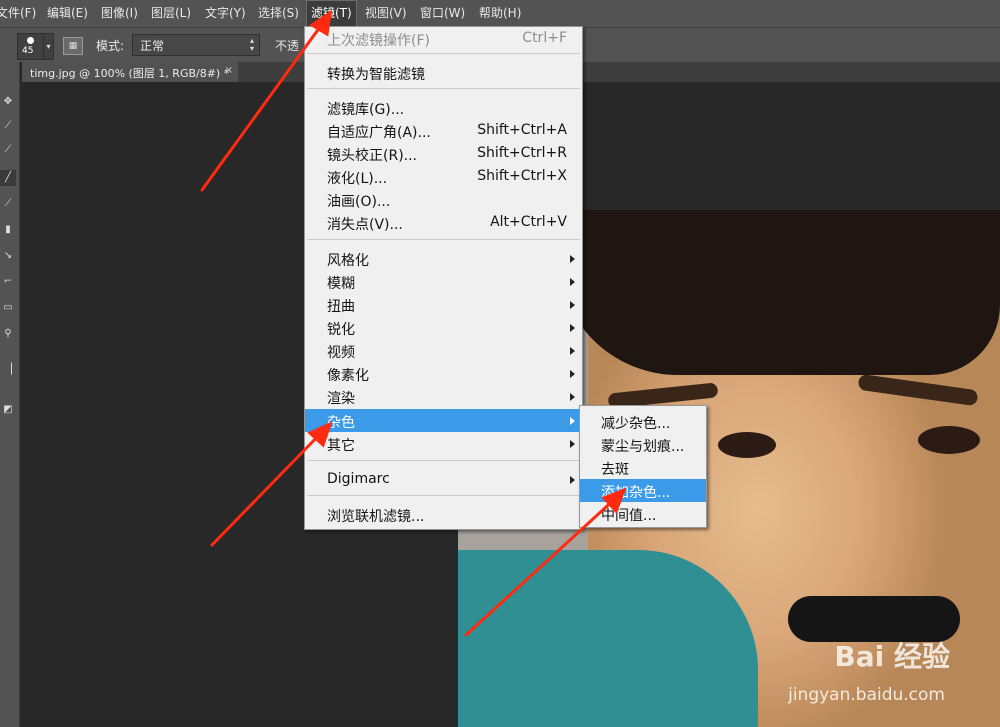 The height and width of the screenshot is (727, 1000). What do you see at coordinates (251, 44) in the screenshot?
I see `updown-arrow-icon: ▴ ▾` at bounding box center [251, 44].